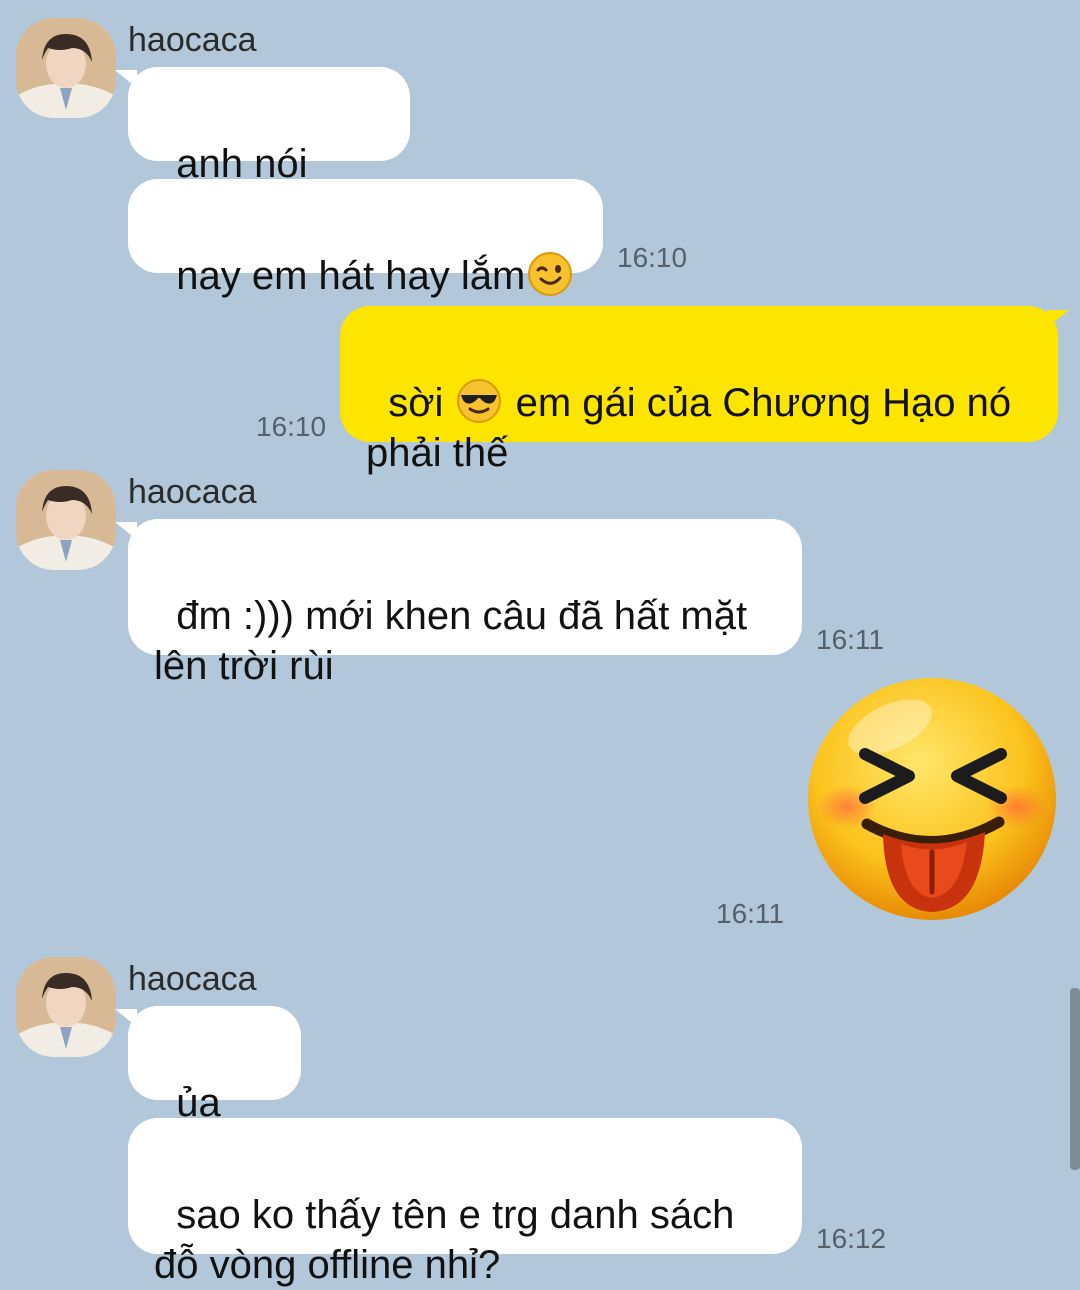 The width and height of the screenshot is (1080, 1290). Describe the element at coordinates (351, 276) in the screenshot. I see `message-text: nay em hát hay lắm` at that location.